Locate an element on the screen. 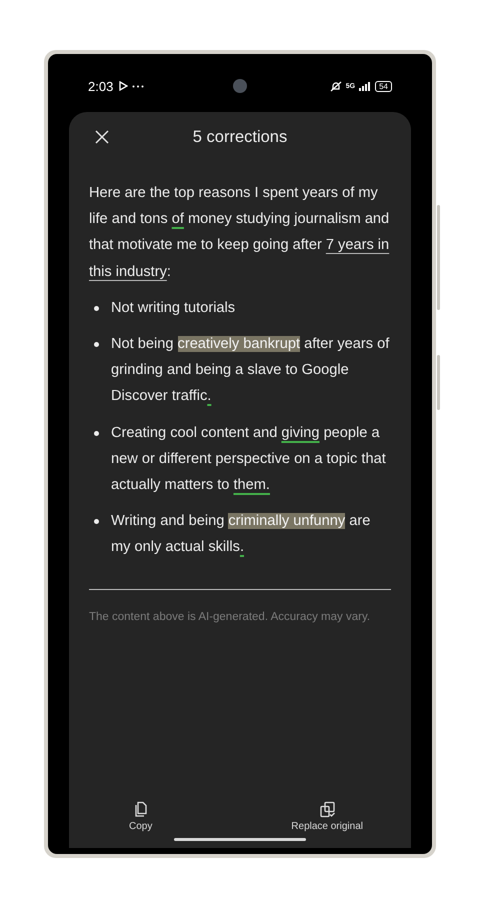 The height and width of the screenshot is (910, 480). replace-button: Replace original is located at coordinates (327, 816).